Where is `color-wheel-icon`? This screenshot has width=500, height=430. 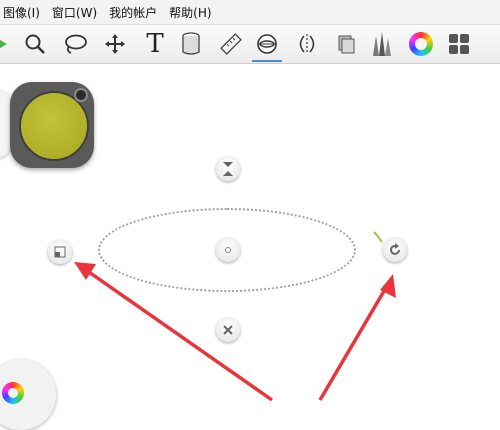
color-wheel-icon is located at coordinates (13, 393).